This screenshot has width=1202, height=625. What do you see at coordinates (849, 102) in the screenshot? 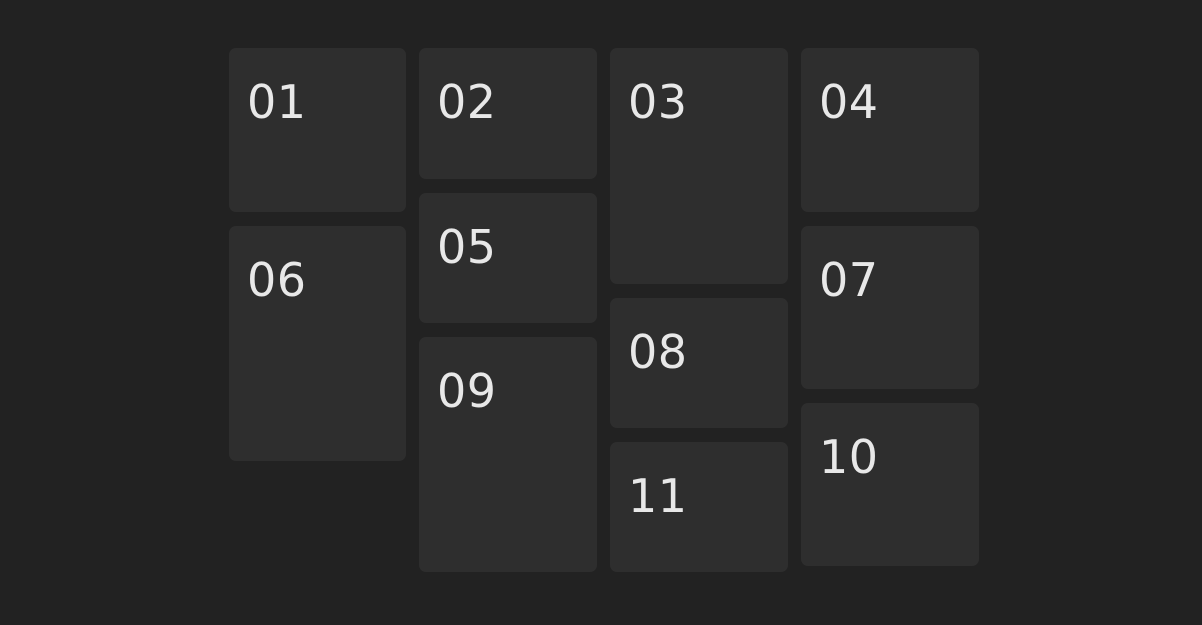
I see `tile-label: 04` at bounding box center [849, 102].